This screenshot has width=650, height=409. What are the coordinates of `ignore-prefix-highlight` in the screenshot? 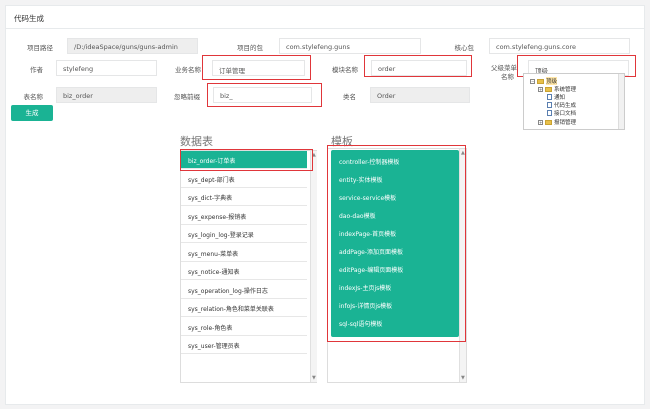 It's located at (264, 95).